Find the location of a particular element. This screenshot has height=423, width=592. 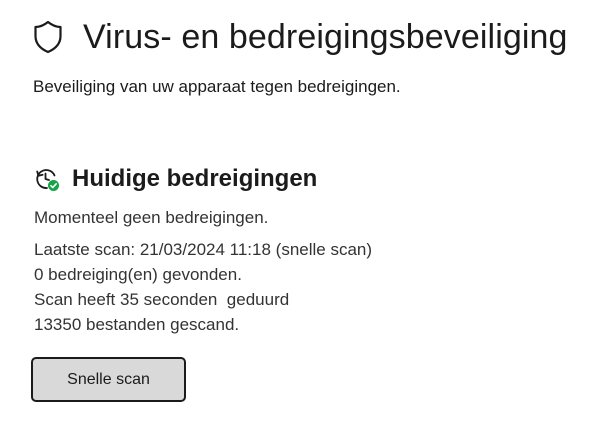

files-scanned-info: 13350 bestanden gescand. is located at coordinates (137, 324).